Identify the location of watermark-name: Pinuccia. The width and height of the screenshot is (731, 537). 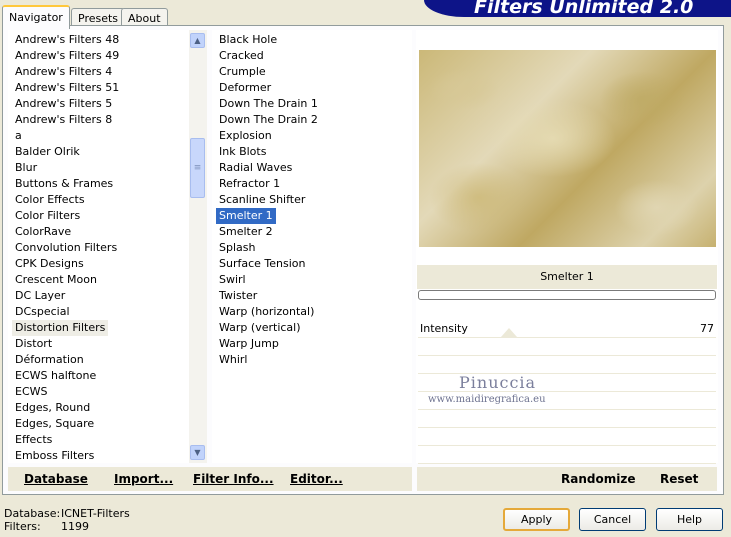
(498, 382).